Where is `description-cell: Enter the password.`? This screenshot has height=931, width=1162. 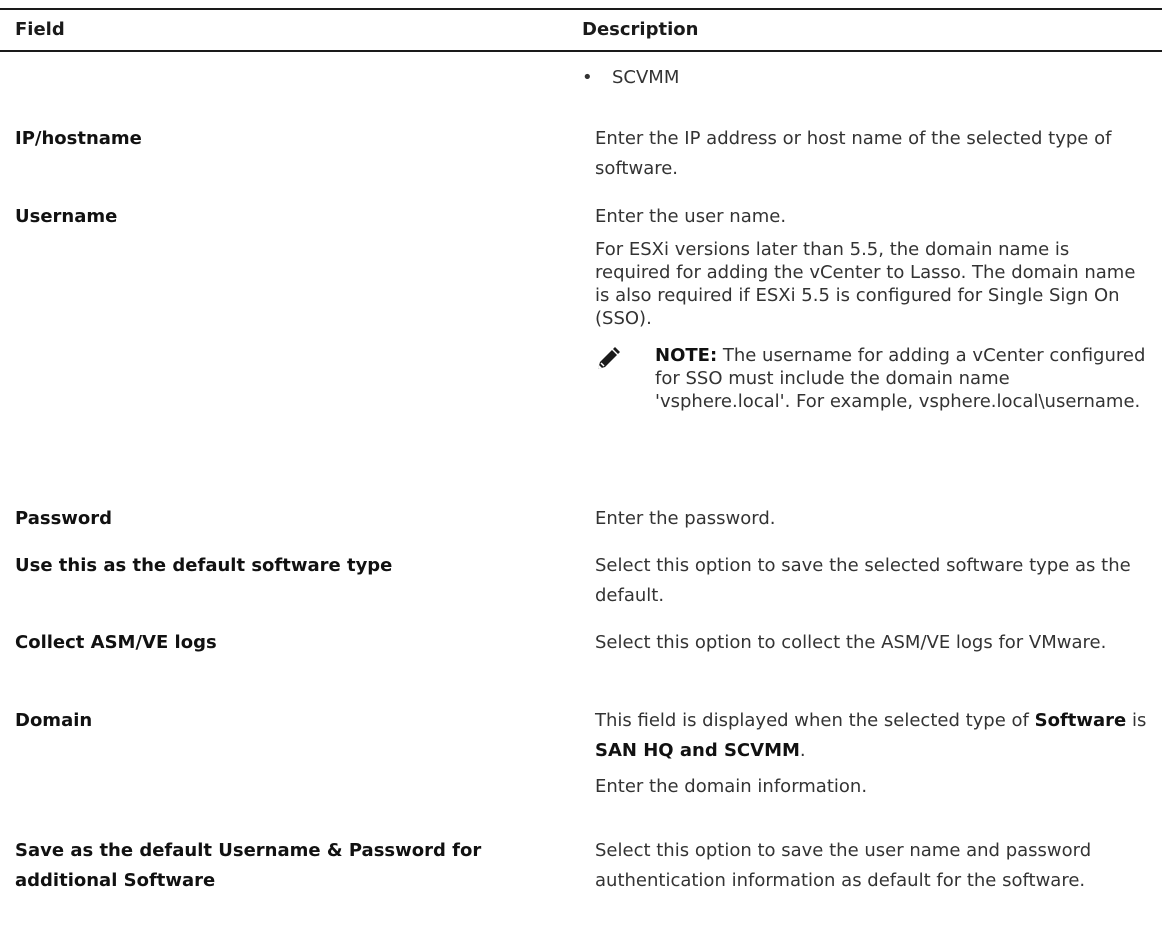 description-cell: Enter the password. is located at coordinates (872, 522).